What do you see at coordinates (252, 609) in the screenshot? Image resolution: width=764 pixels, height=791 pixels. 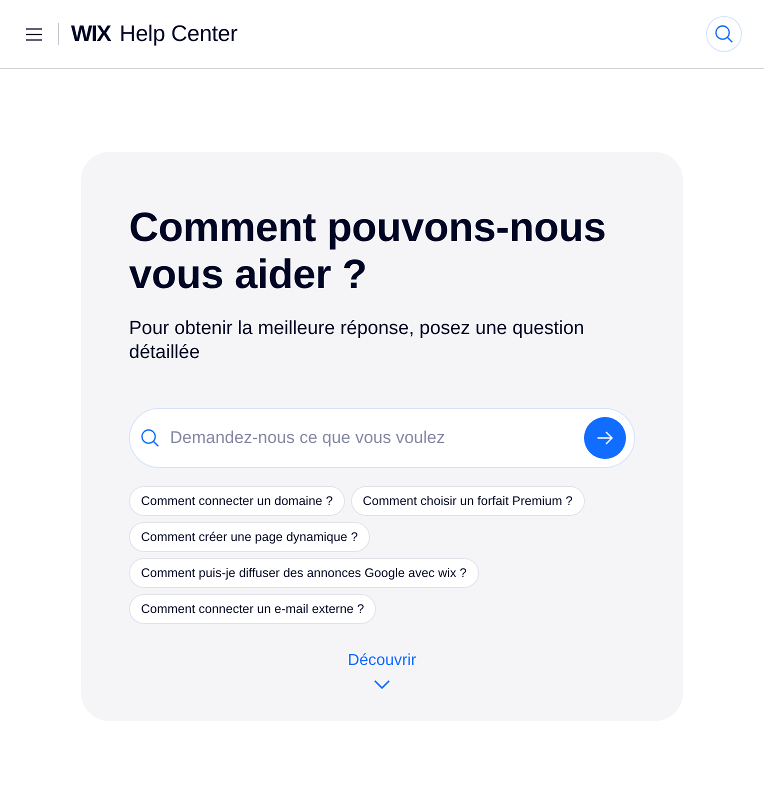 I see `suggestion-chip: Comment connecter un e-mail externe ?` at bounding box center [252, 609].